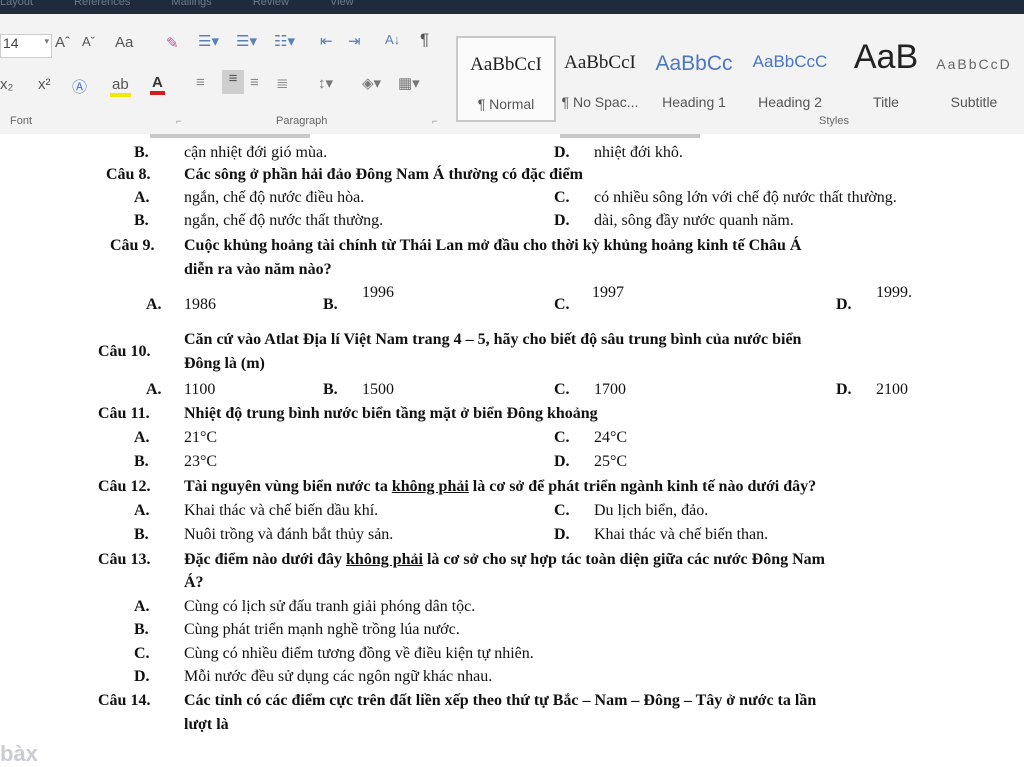 The width and height of the screenshot is (1024, 767). Describe the element at coordinates (120, 86) in the screenshot. I see `highlight-button: ab` at that location.